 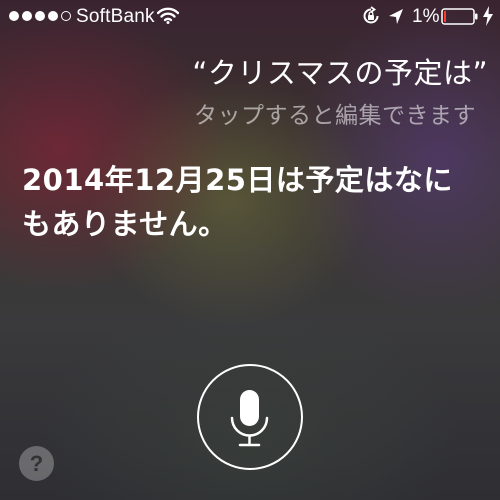 What do you see at coordinates (36, 463) in the screenshot?
I see `help-button: ?` at bounding box center [36, 463].